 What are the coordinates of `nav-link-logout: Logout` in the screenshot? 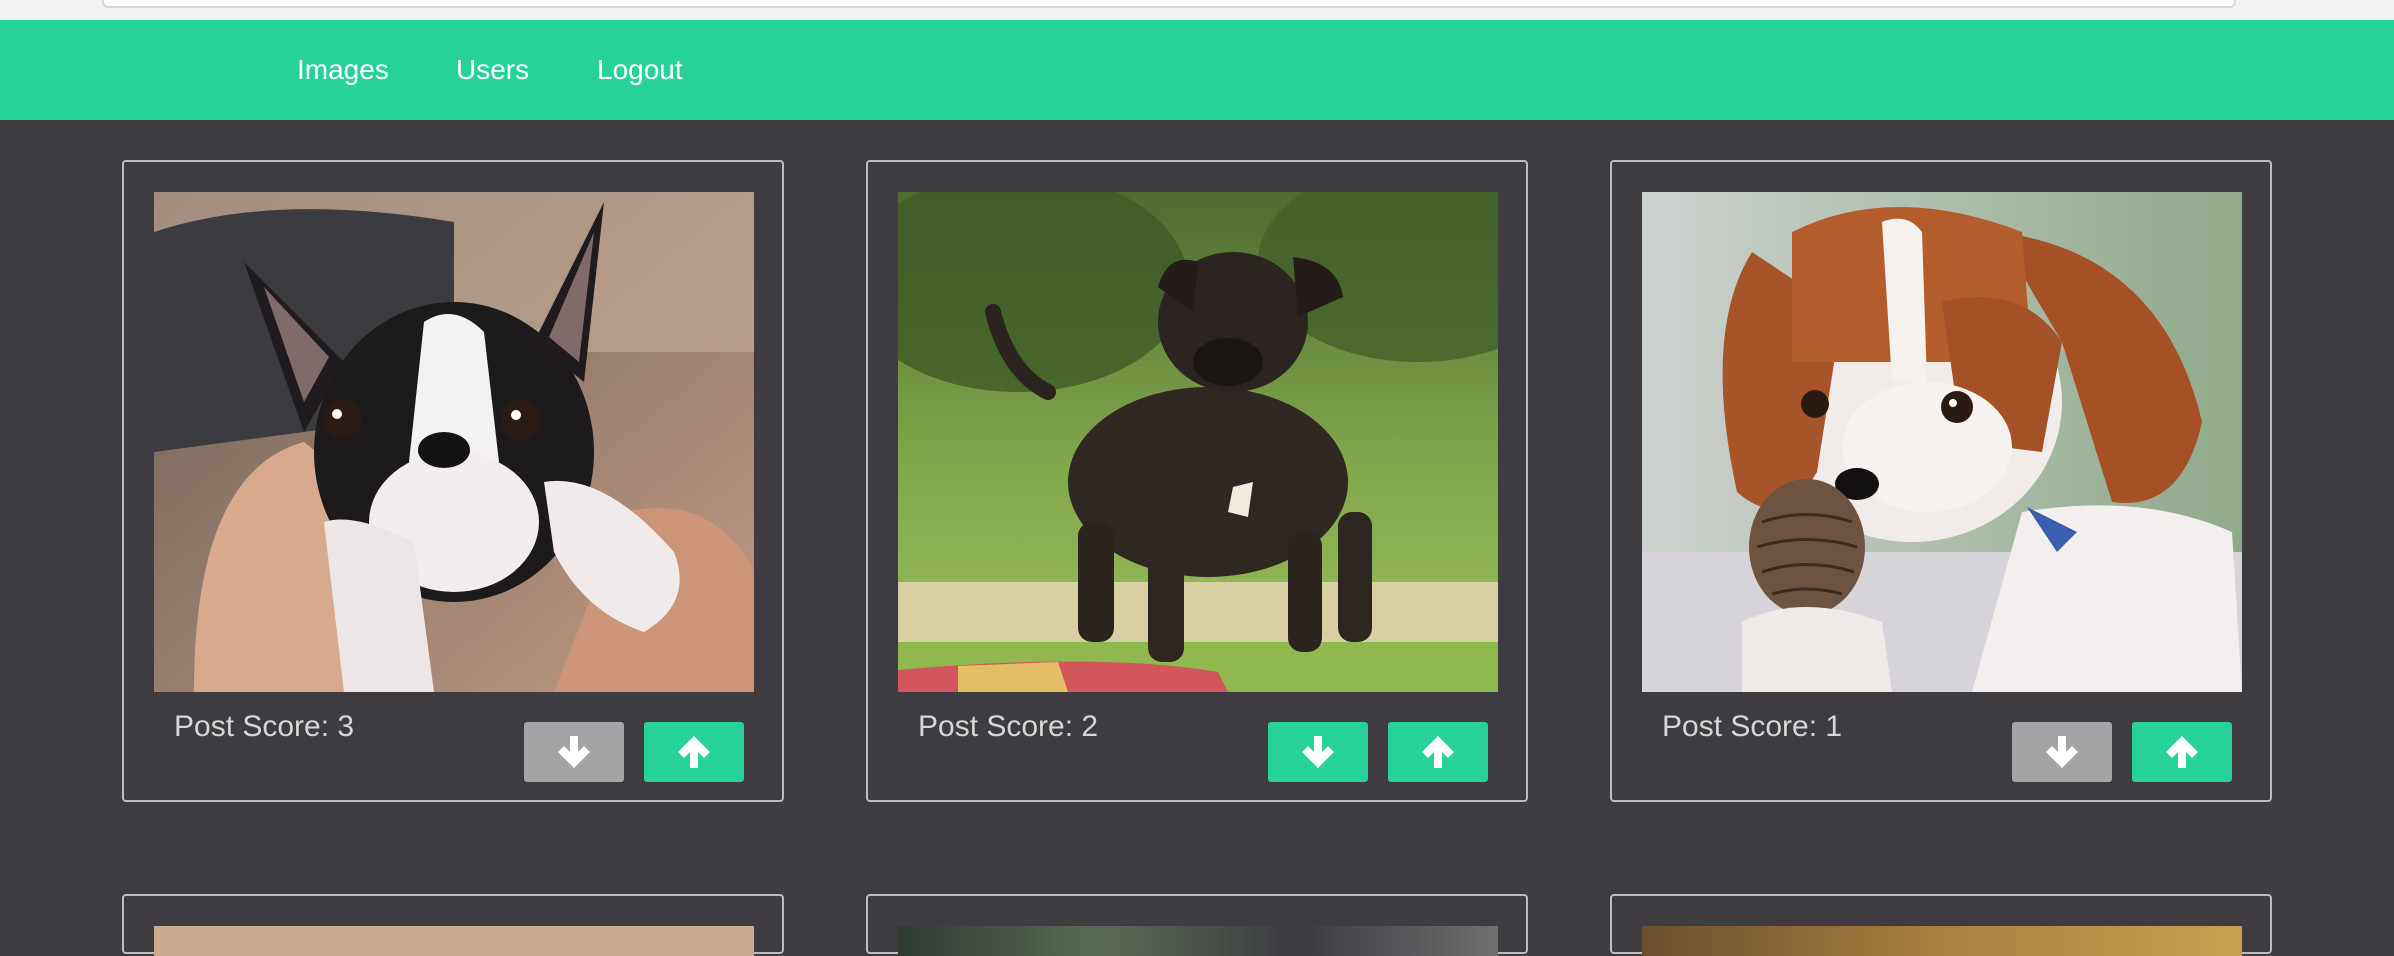 It's located at (640, 70).